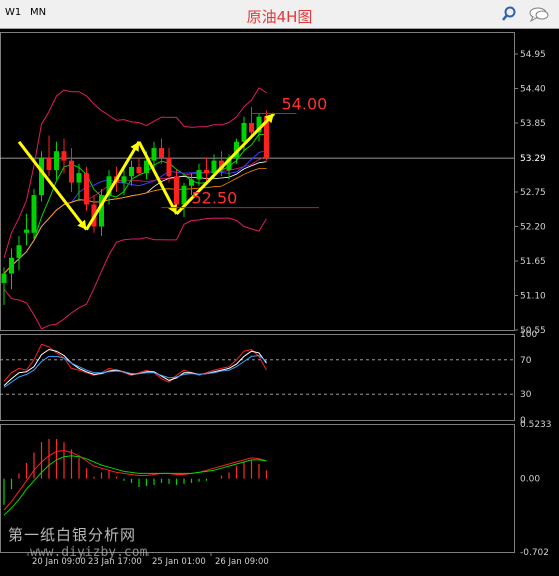 The image size is (559, 576). What do you see at coordinates (179, 562) in the screenshot?
I see `x-tick-label: 25 Jan 01:00` at bounding box center [179, 562].